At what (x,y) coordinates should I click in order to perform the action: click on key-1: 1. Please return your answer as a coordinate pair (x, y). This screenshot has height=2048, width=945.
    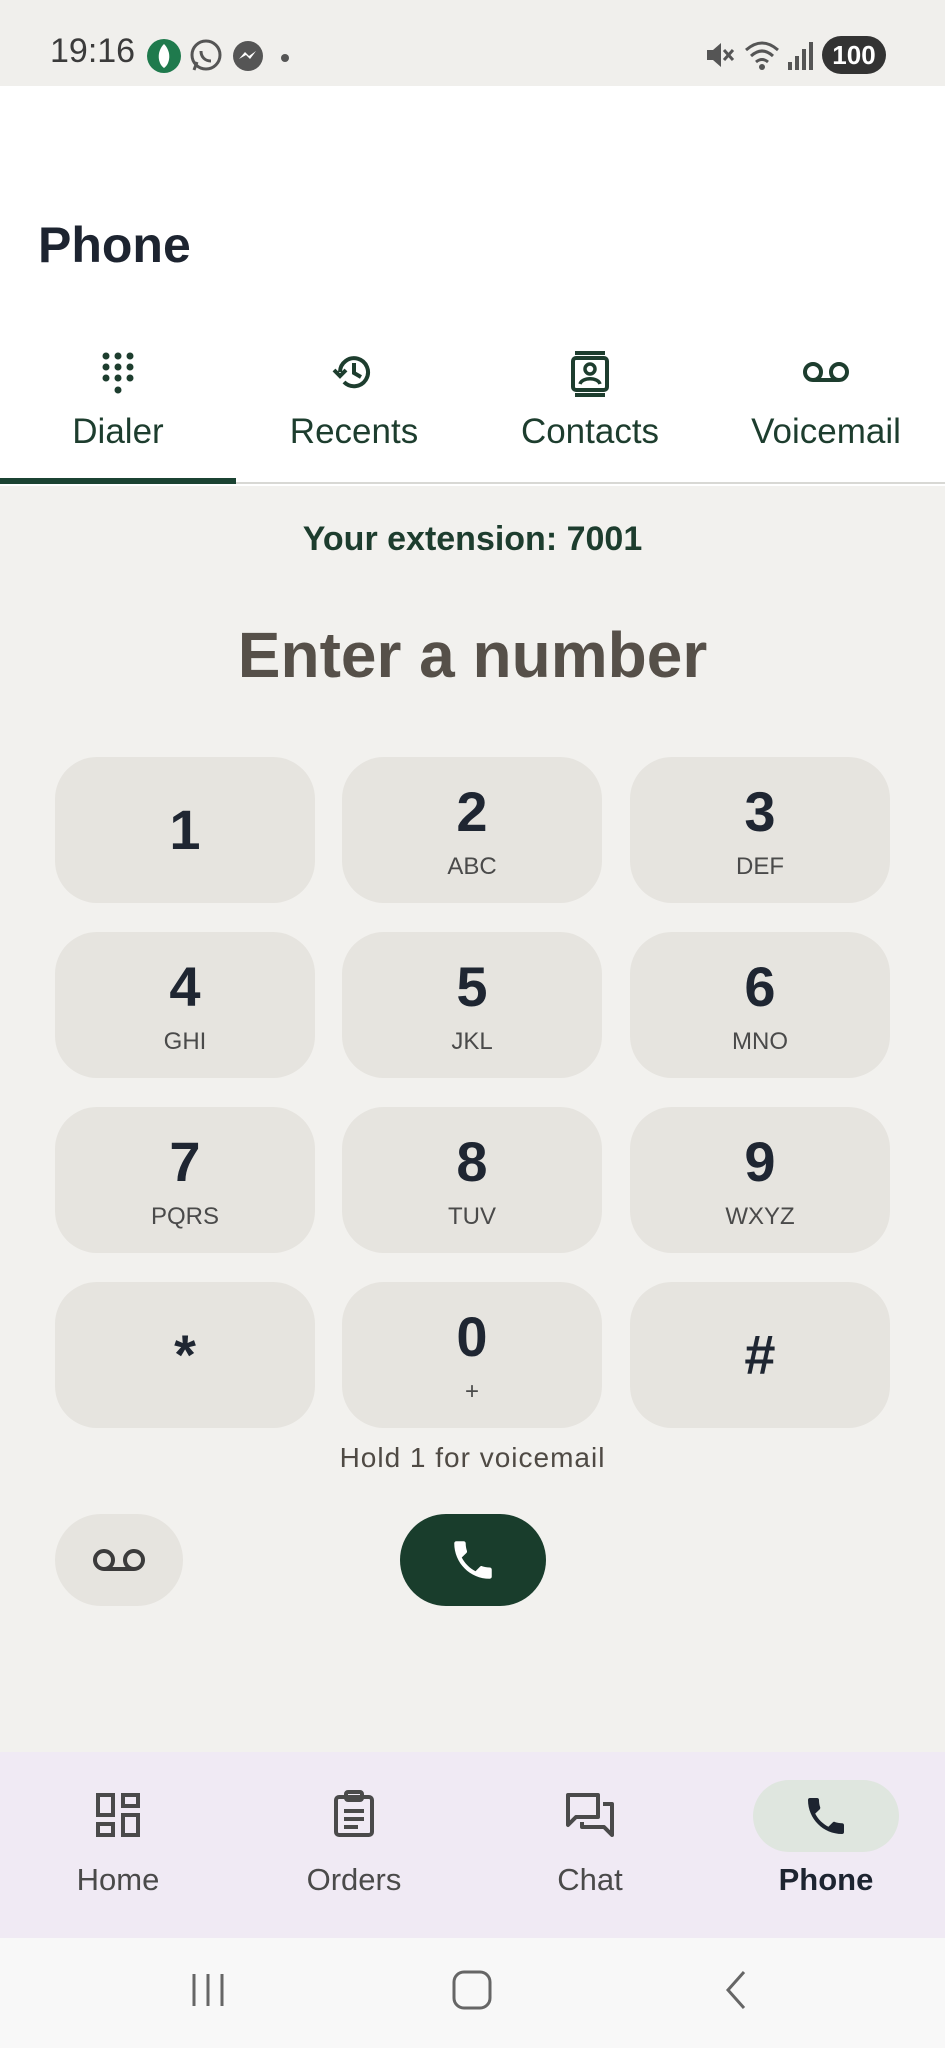
    Looking at the image, I should click on (185, 830).